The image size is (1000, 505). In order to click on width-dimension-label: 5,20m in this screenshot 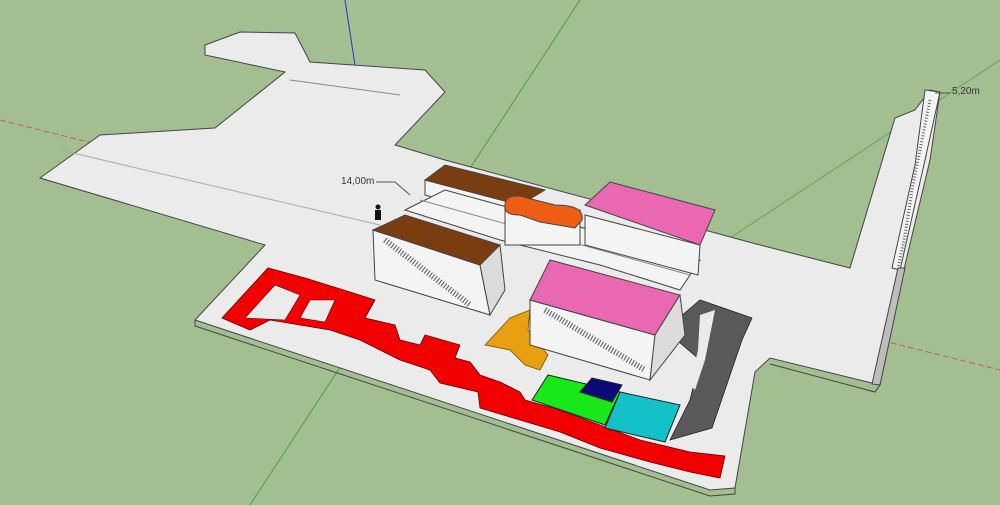, I will do `click(966, 91)`.